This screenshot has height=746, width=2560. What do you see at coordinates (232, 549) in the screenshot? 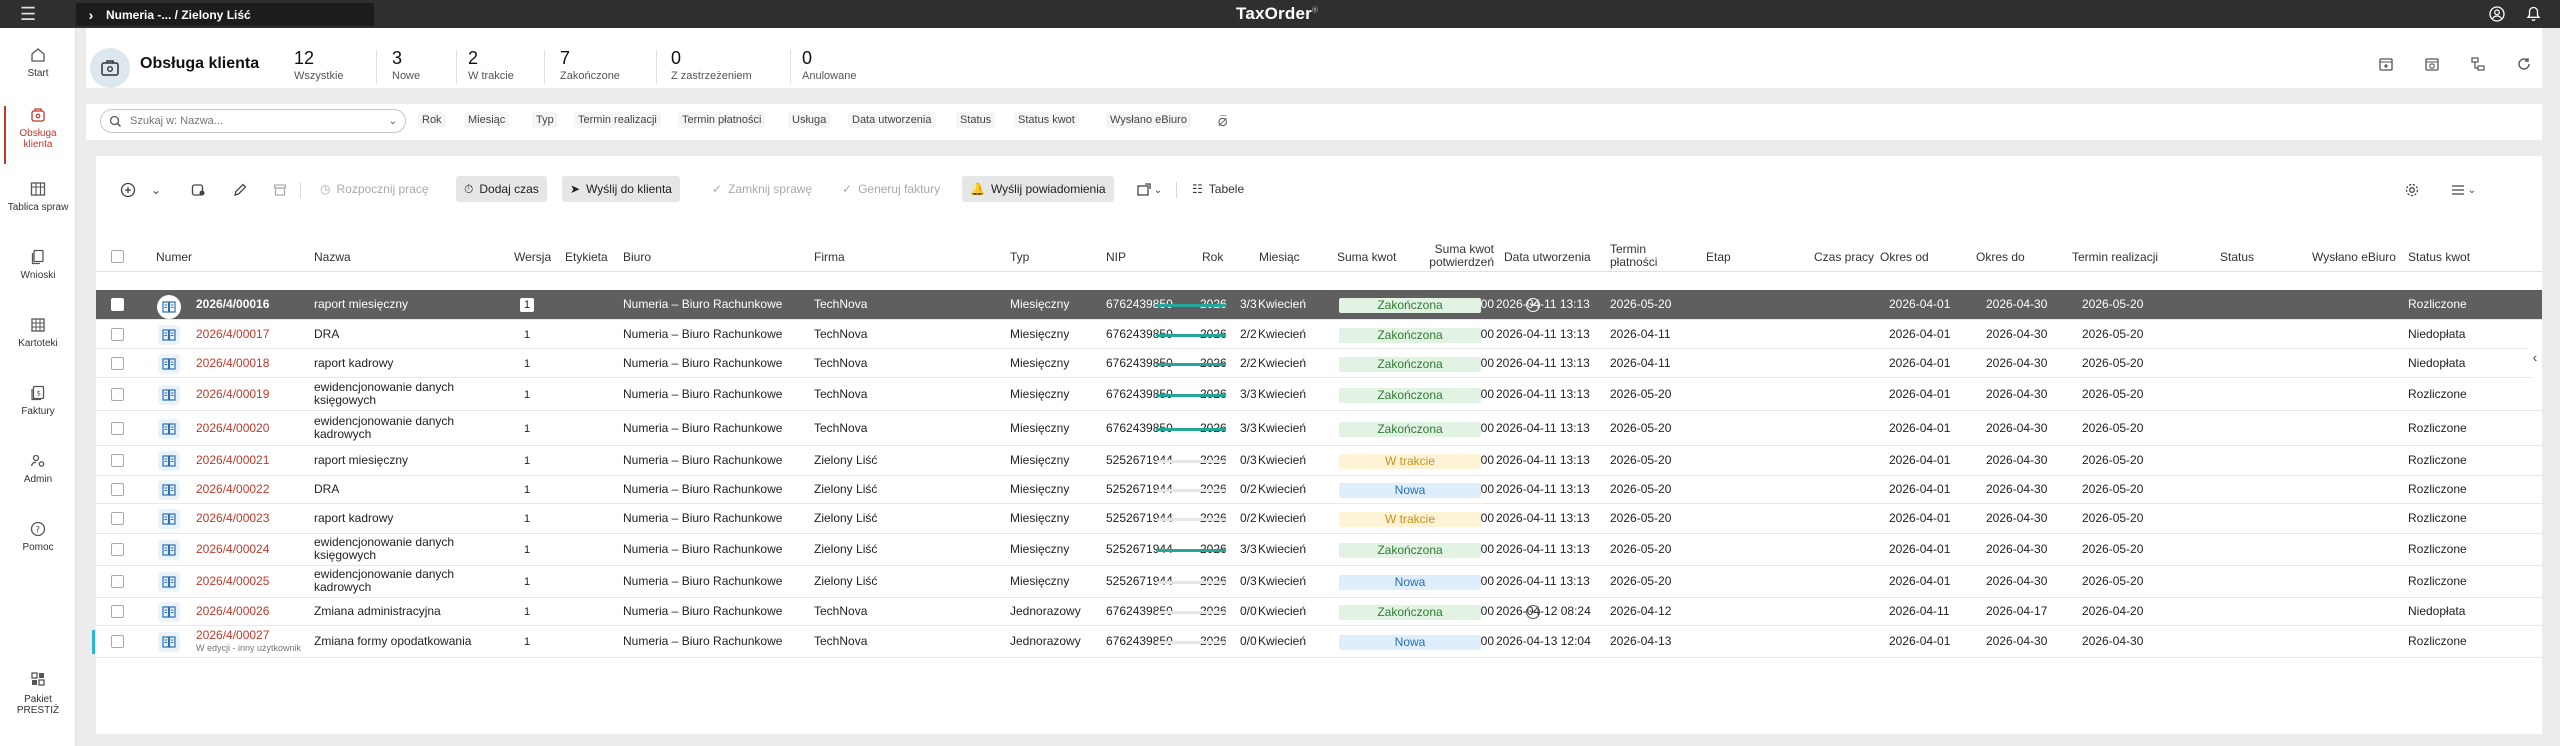
I see `cell-numer: 2026/4/00024` at bounding box center [232, 549].